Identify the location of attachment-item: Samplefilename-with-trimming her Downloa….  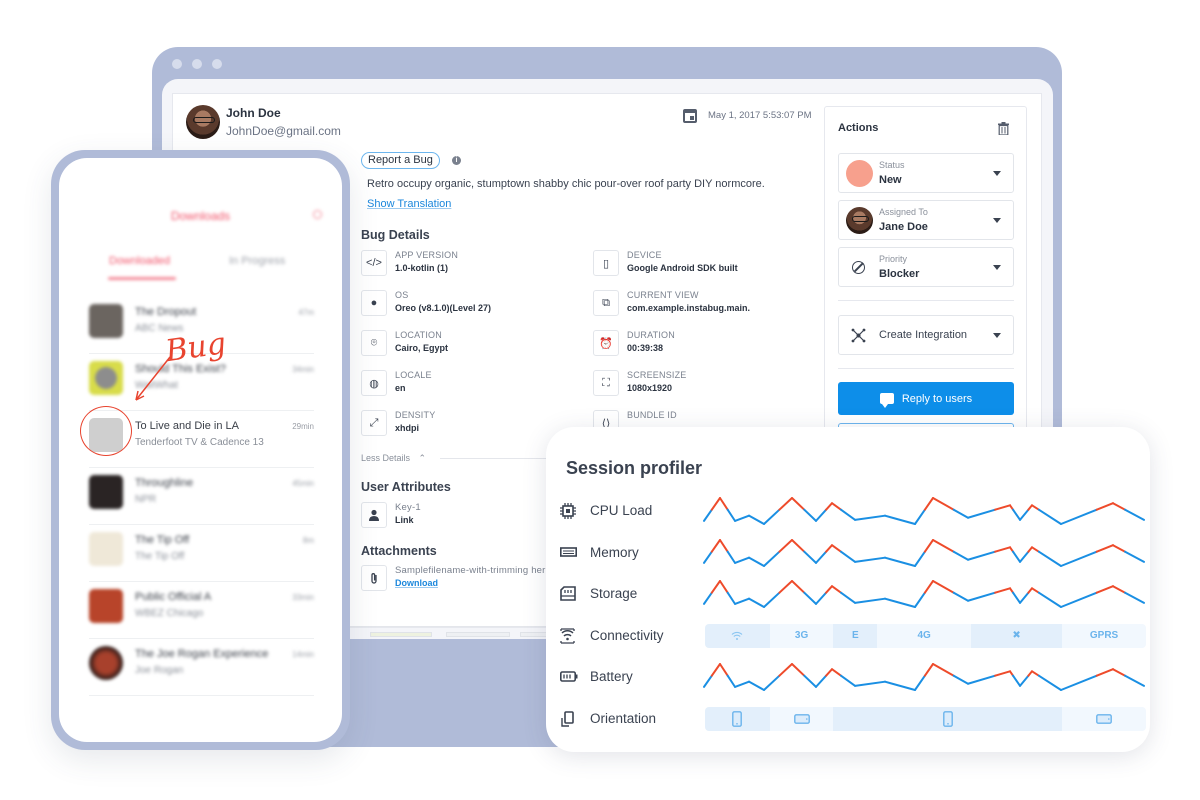
(454, 580).